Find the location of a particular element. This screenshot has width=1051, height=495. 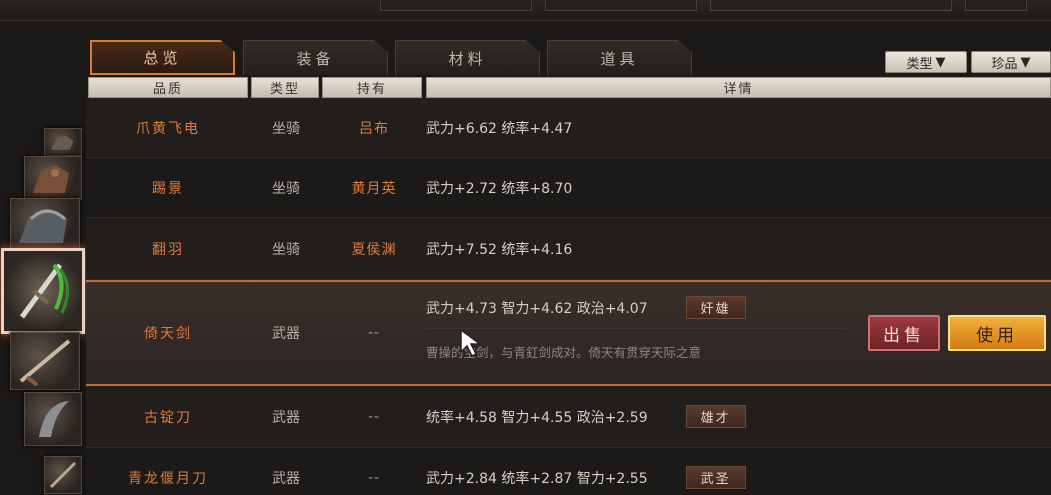

item-detail: 武力+4.73 智力+4.62 政治+4.07 奸雄 is located at coordinates (586, 307).